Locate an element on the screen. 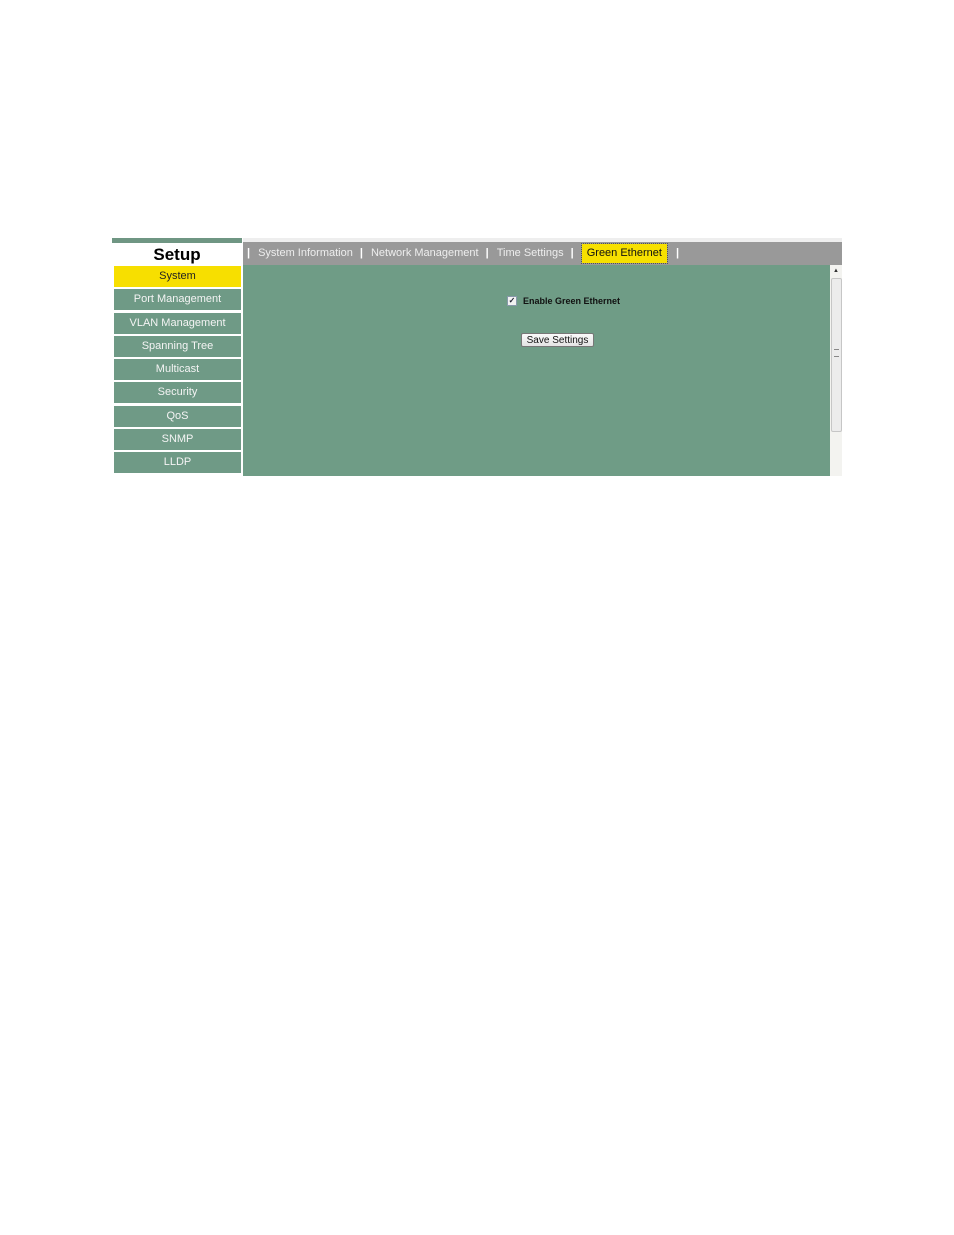 This screenshot has width=954, height=1235. sidebar-item-spanning-tree: Spanning Tree is located at coordinates (177, 346).